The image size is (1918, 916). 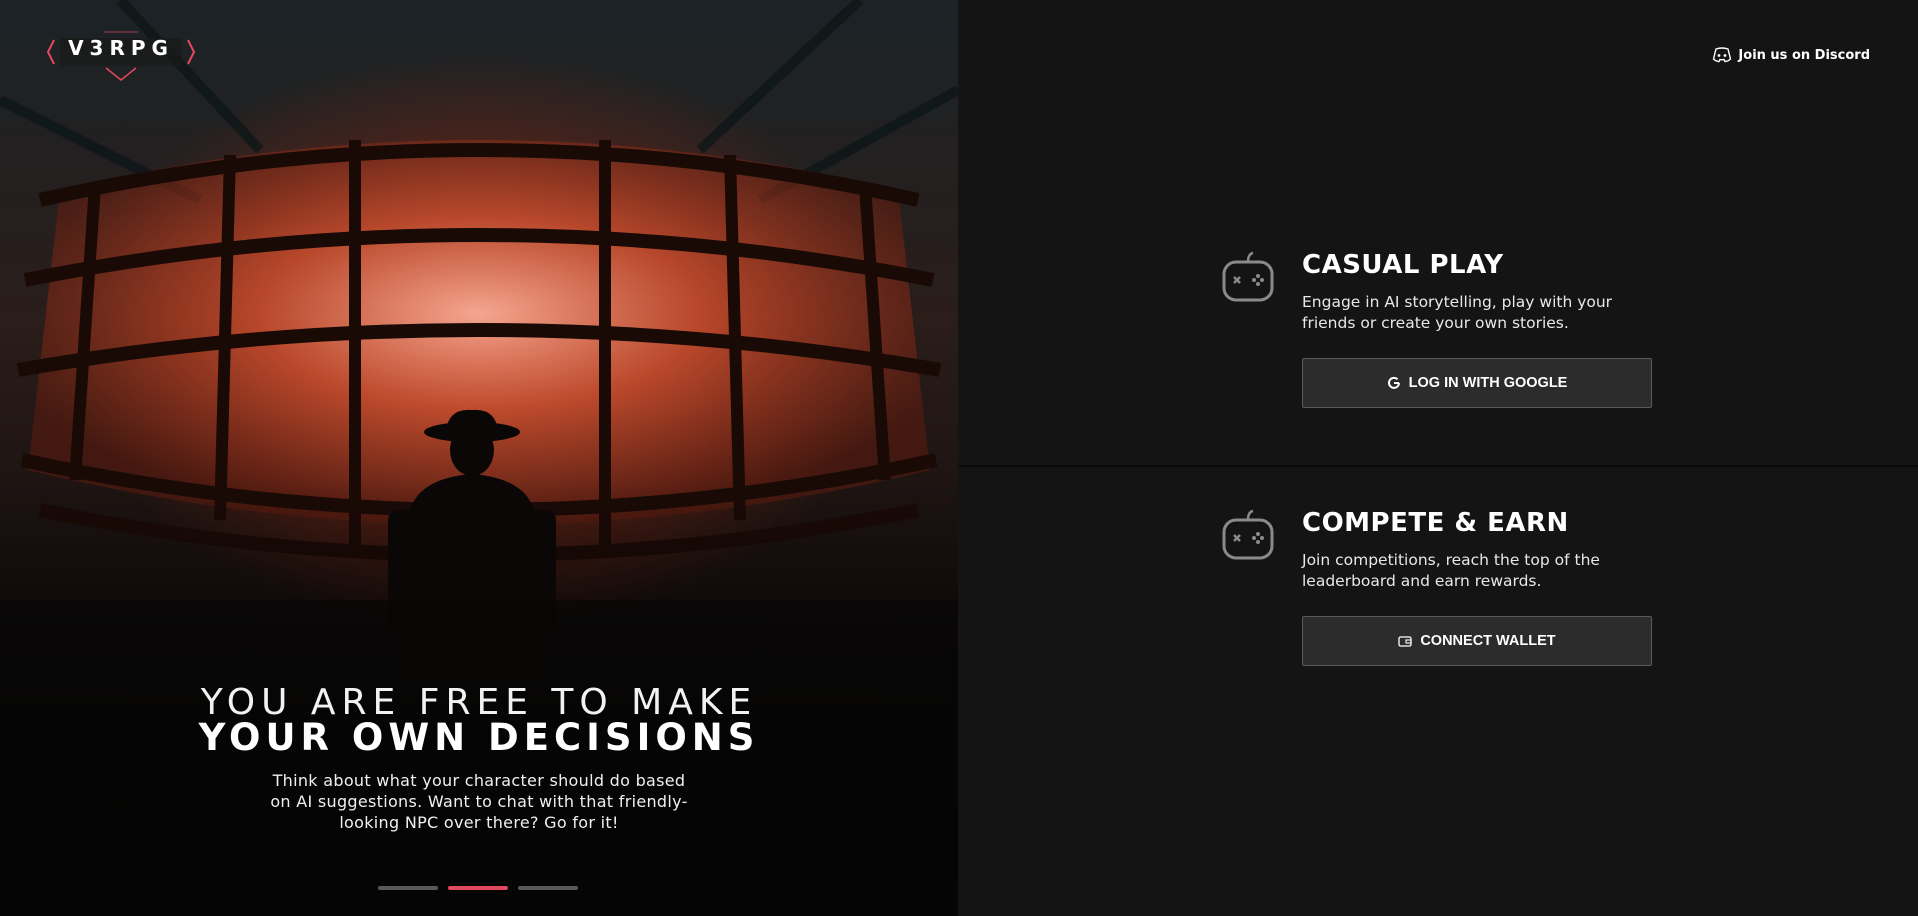 I want to click on wallet-icon, so click(x=1405, y=641).